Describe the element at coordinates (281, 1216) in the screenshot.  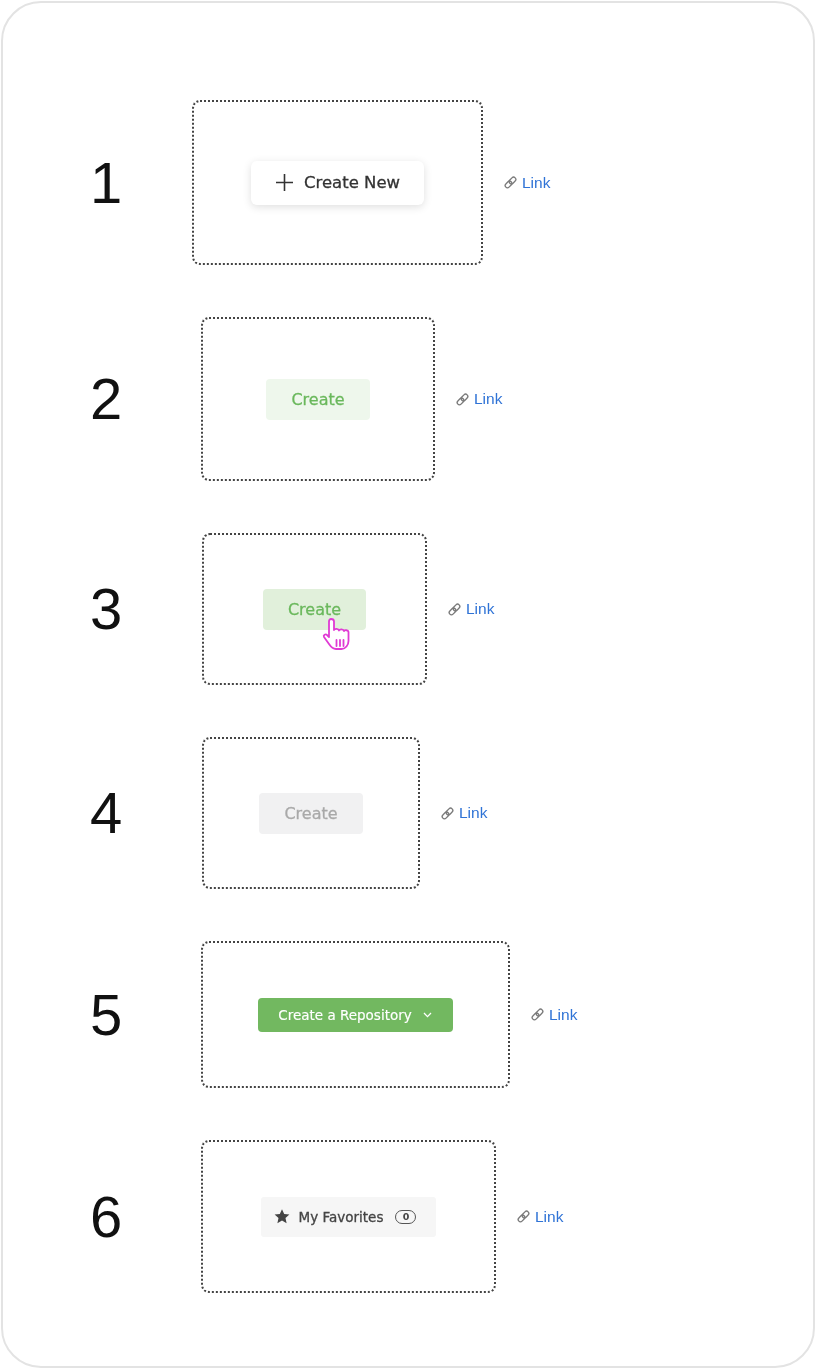
I see `star-icon` at that location.